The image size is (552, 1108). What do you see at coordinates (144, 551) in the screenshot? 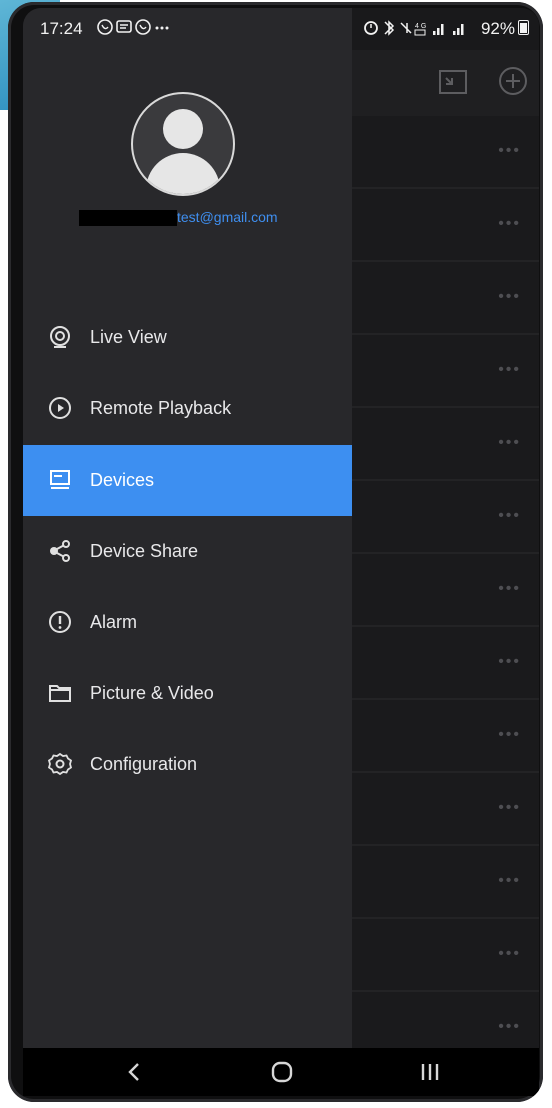
I see `menu-label: Device Share` at bounding box center [144, 551].